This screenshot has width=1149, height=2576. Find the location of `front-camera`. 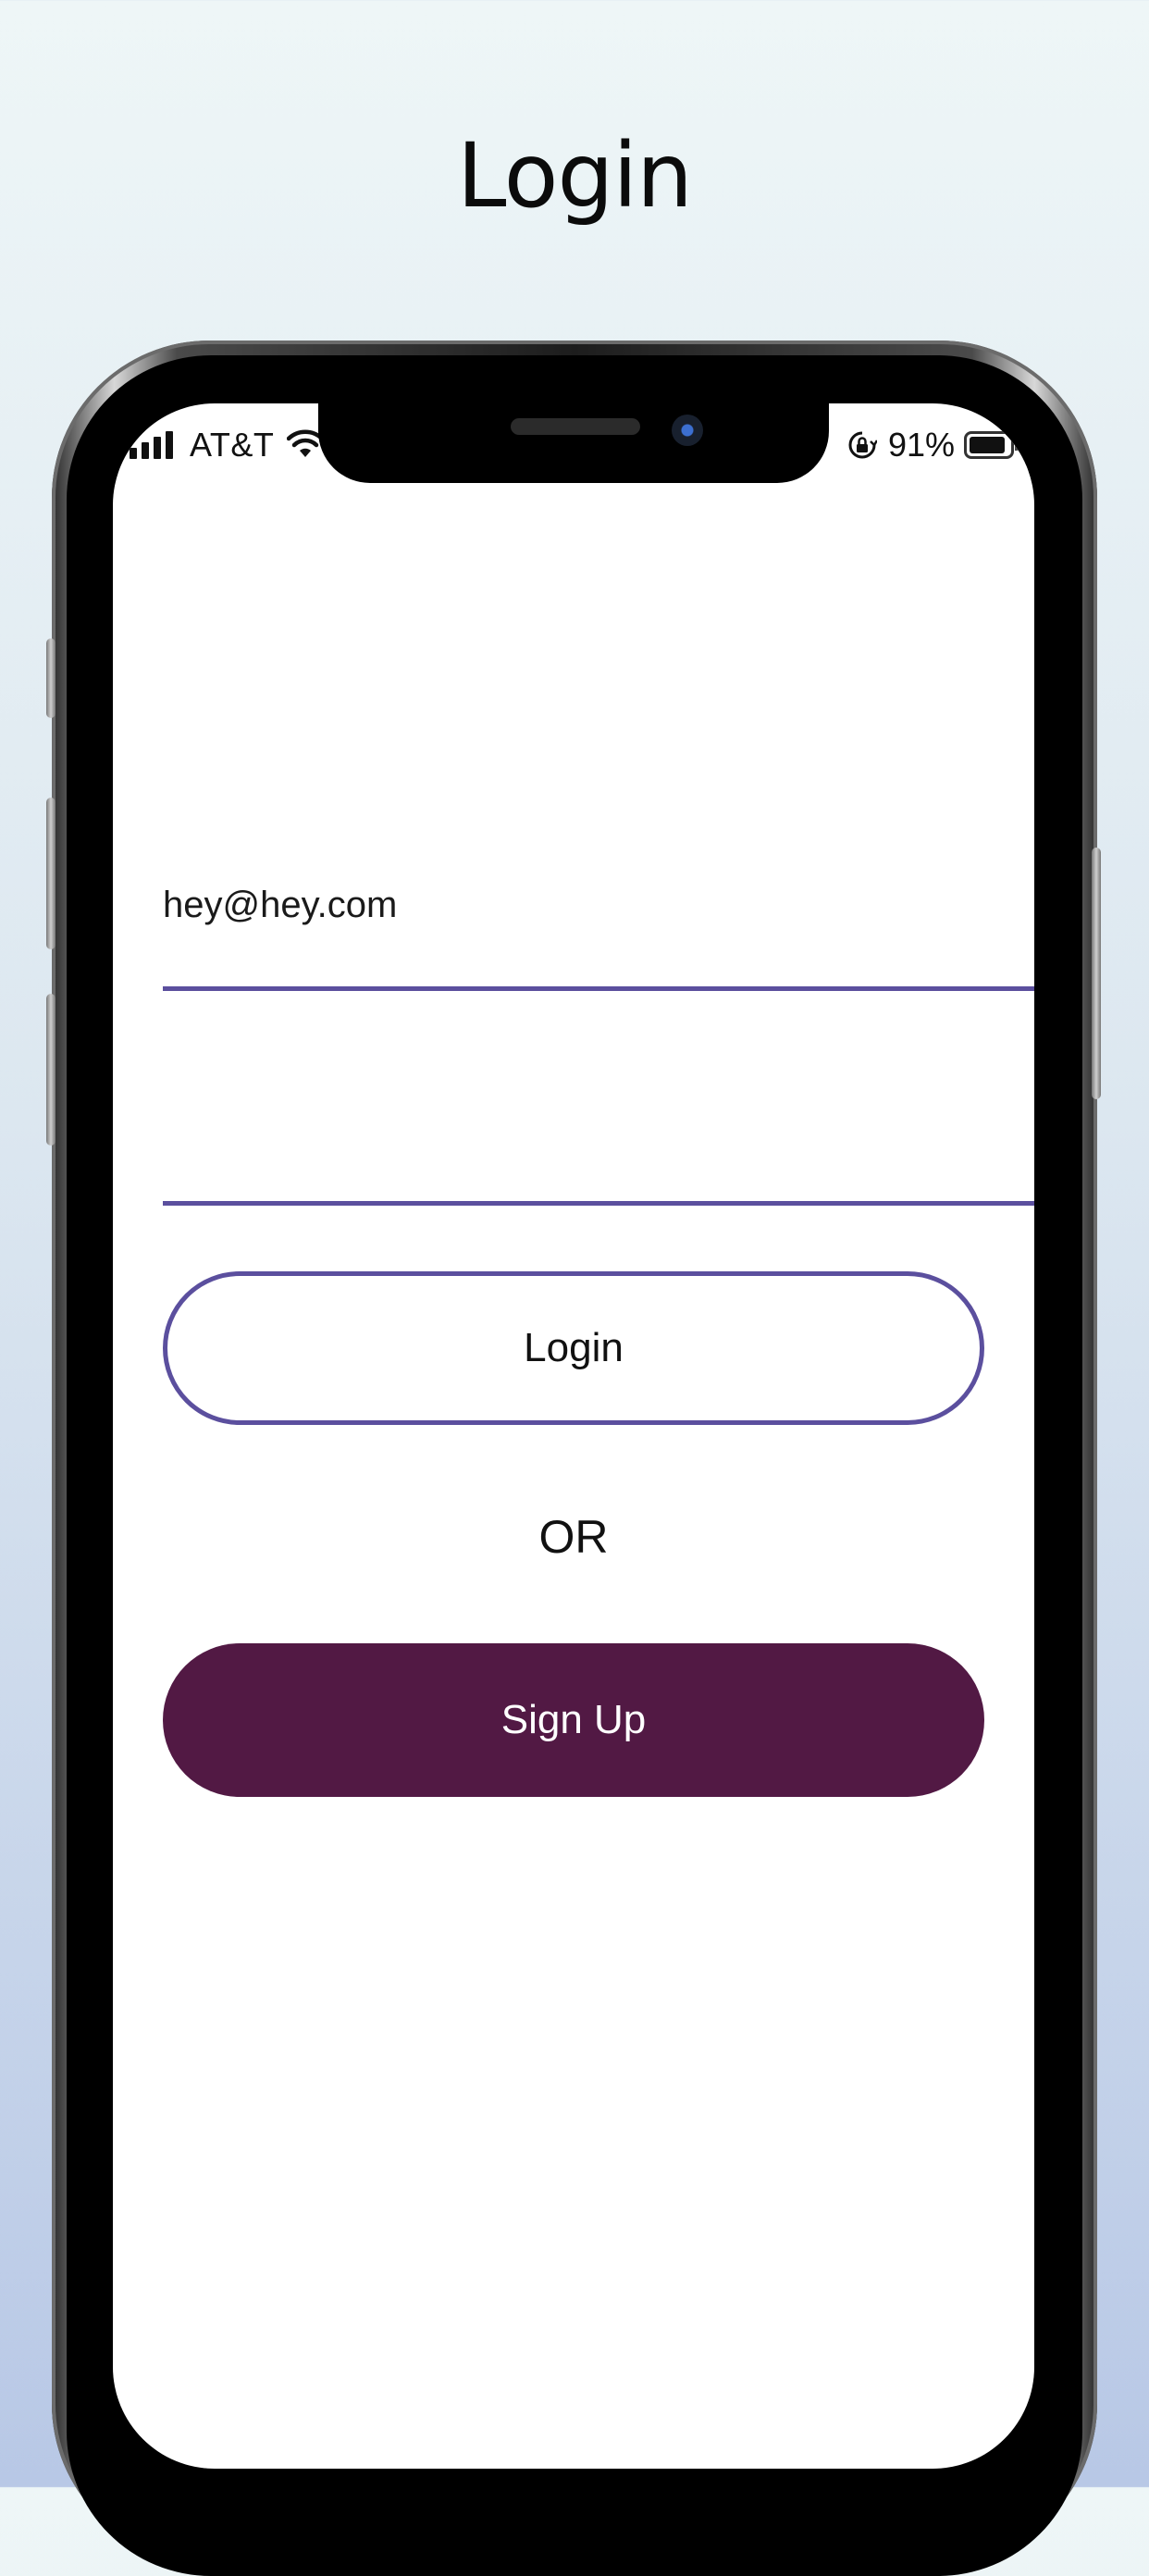

front-camera is located at coordinates (687, 431).